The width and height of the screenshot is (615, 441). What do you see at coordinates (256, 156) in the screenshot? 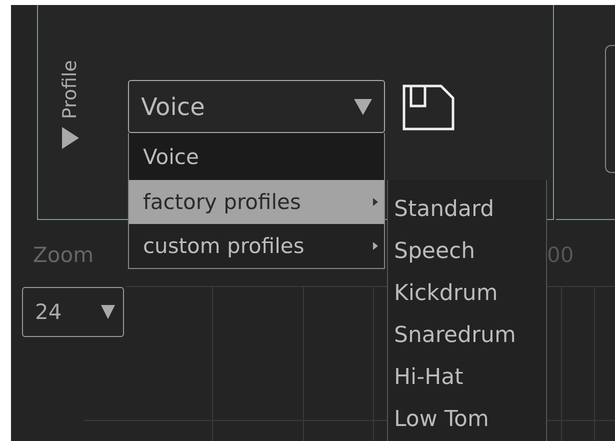
I see `menu-item: Voice` at bounding box center [256, 156].